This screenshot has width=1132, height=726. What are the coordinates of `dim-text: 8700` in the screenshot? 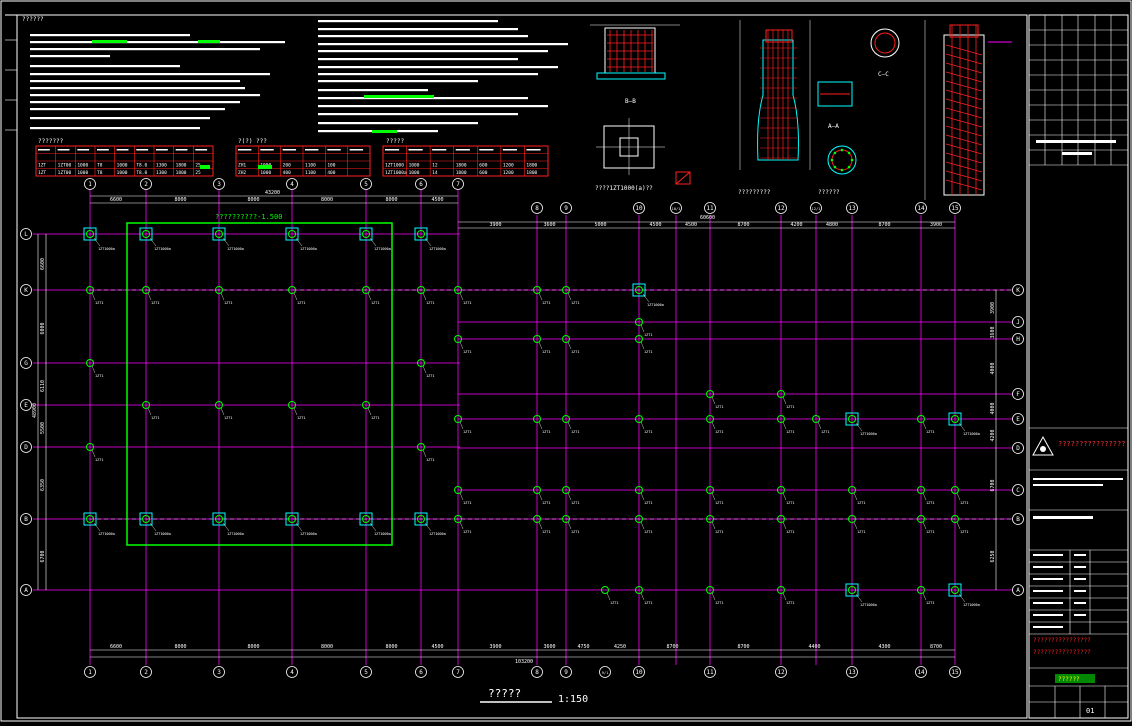 It's located at (744, 647).